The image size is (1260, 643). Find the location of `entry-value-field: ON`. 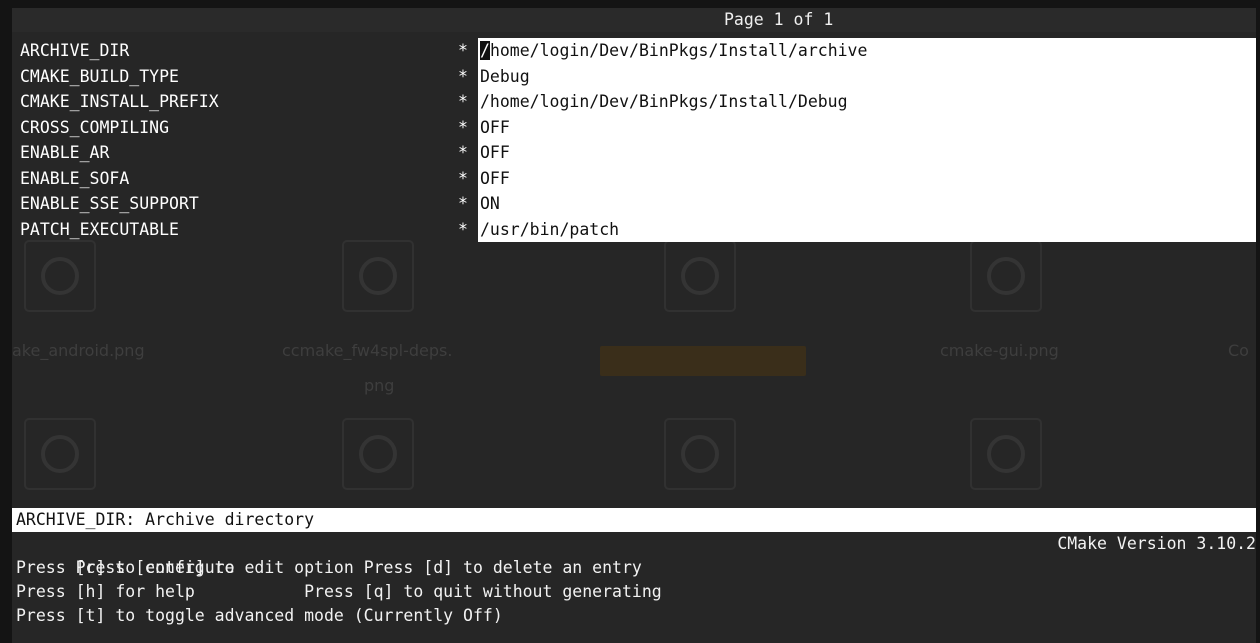

entry-value-field: ON is located at coordinates (867, 204).